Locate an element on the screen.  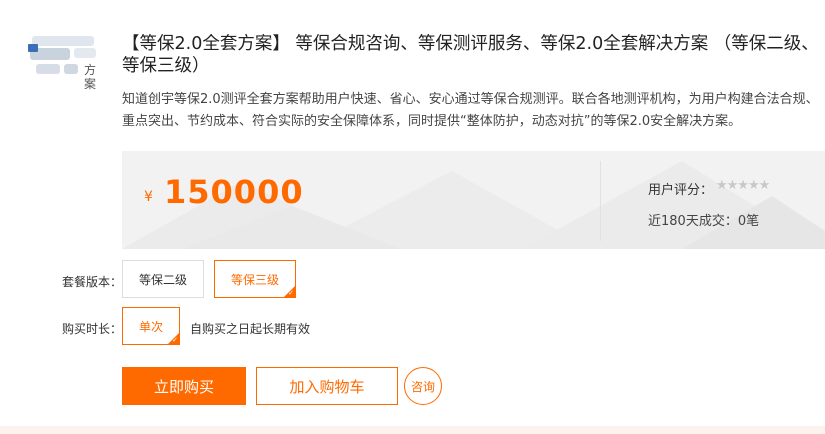
consult-button: 咨询 is located at coordinates (423, 386).